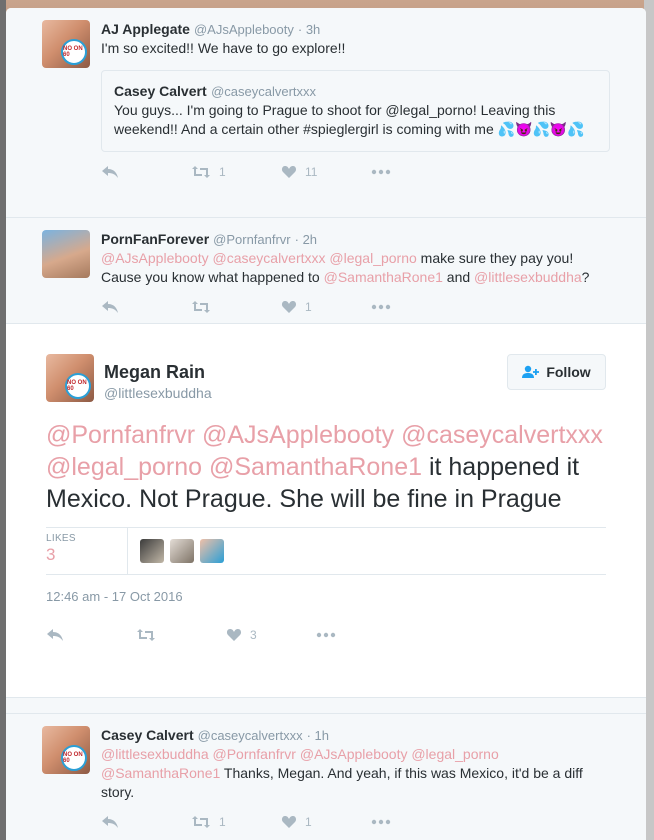  Describe the element at coordinates (318, 736) in the screenshot. I see `tweet-time: · 1h` at that location.